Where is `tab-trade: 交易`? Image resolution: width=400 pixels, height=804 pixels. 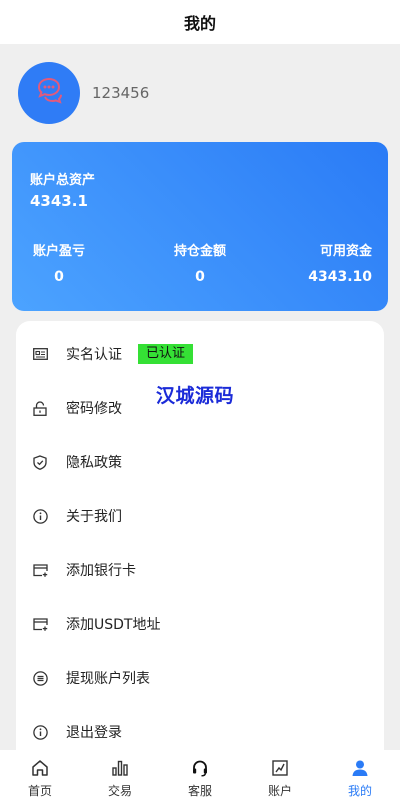
tab-trade: 交易 is located at coordinates (120, 777).